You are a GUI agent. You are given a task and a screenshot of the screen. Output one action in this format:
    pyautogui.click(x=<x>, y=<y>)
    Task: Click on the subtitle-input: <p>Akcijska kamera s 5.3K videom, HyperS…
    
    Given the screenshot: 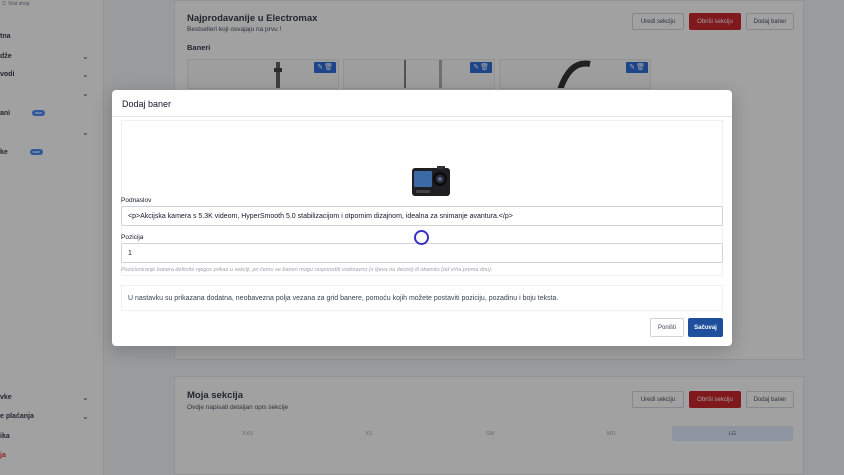 What is the action you would take?
    pyautogui.click(x=422, y=216)
    